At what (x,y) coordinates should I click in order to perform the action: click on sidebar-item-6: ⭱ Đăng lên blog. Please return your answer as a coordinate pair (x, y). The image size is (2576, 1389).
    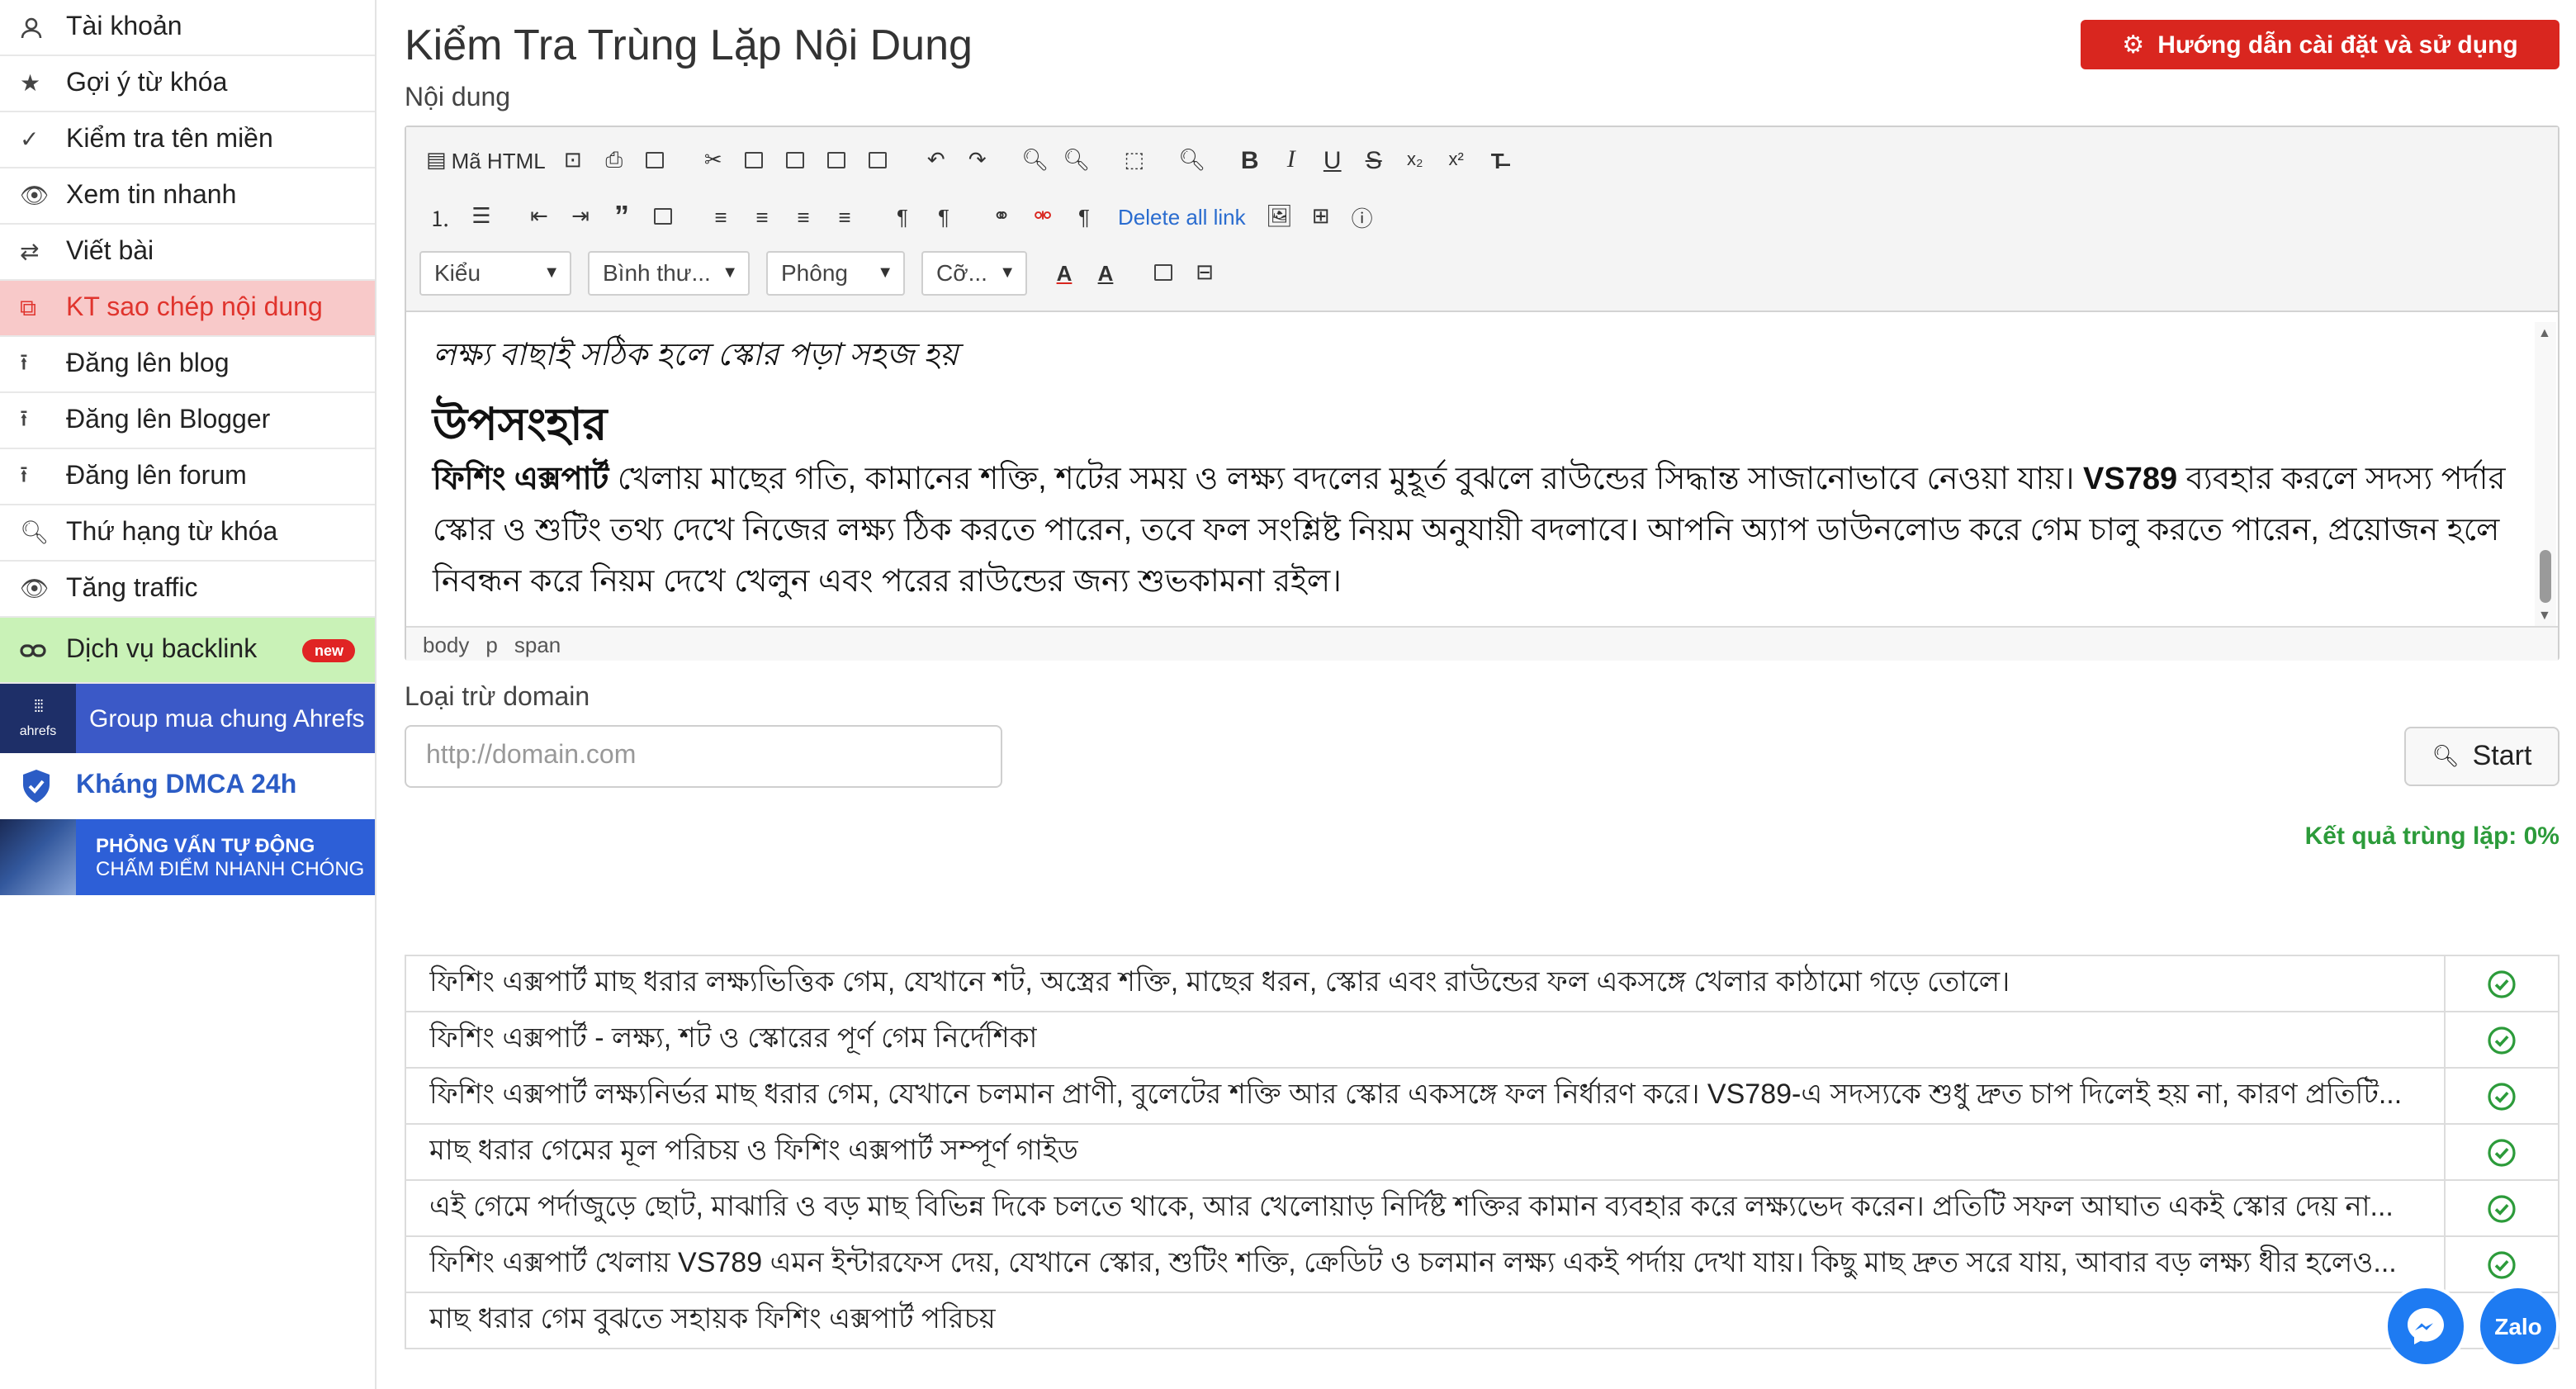
    Looking at the image, I should click on (187, 365).